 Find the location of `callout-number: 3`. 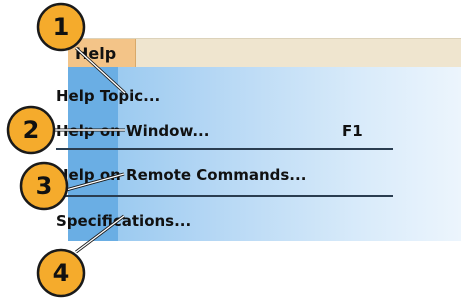

callout-number: 3 is located at coordinates (44, 186).